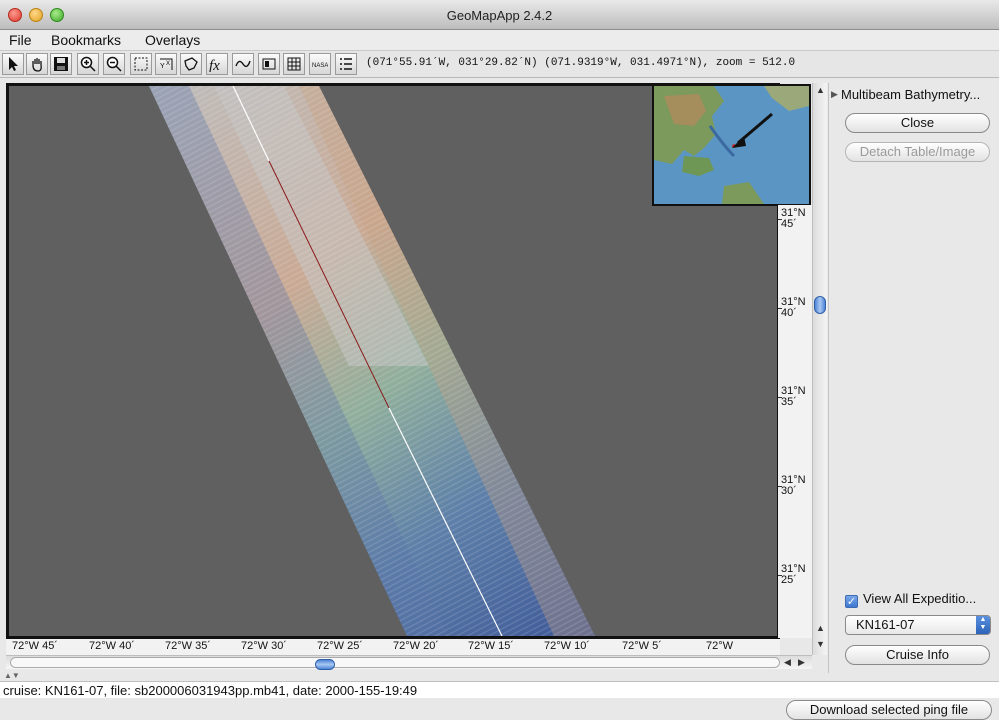 This screenshot has width=999, height=720. What do you see at coordinates (191, 64) in the screenshot?
I see `lasso-icon` at bounding box center [191, 64].